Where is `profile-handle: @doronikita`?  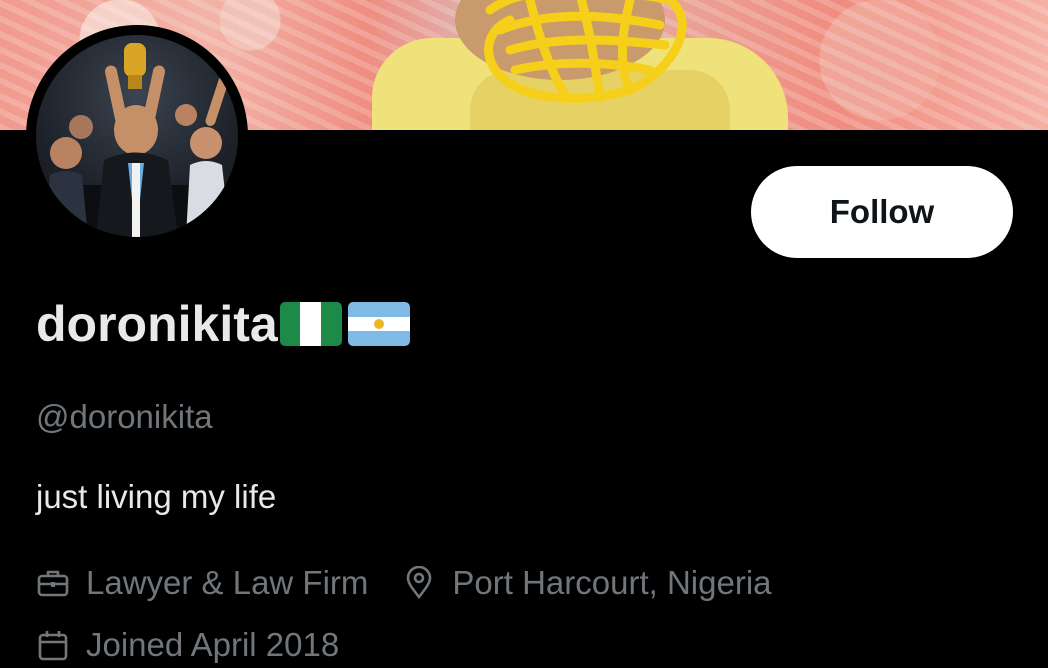
profile-handle: @doronikita is located at coordinates (124, 416).